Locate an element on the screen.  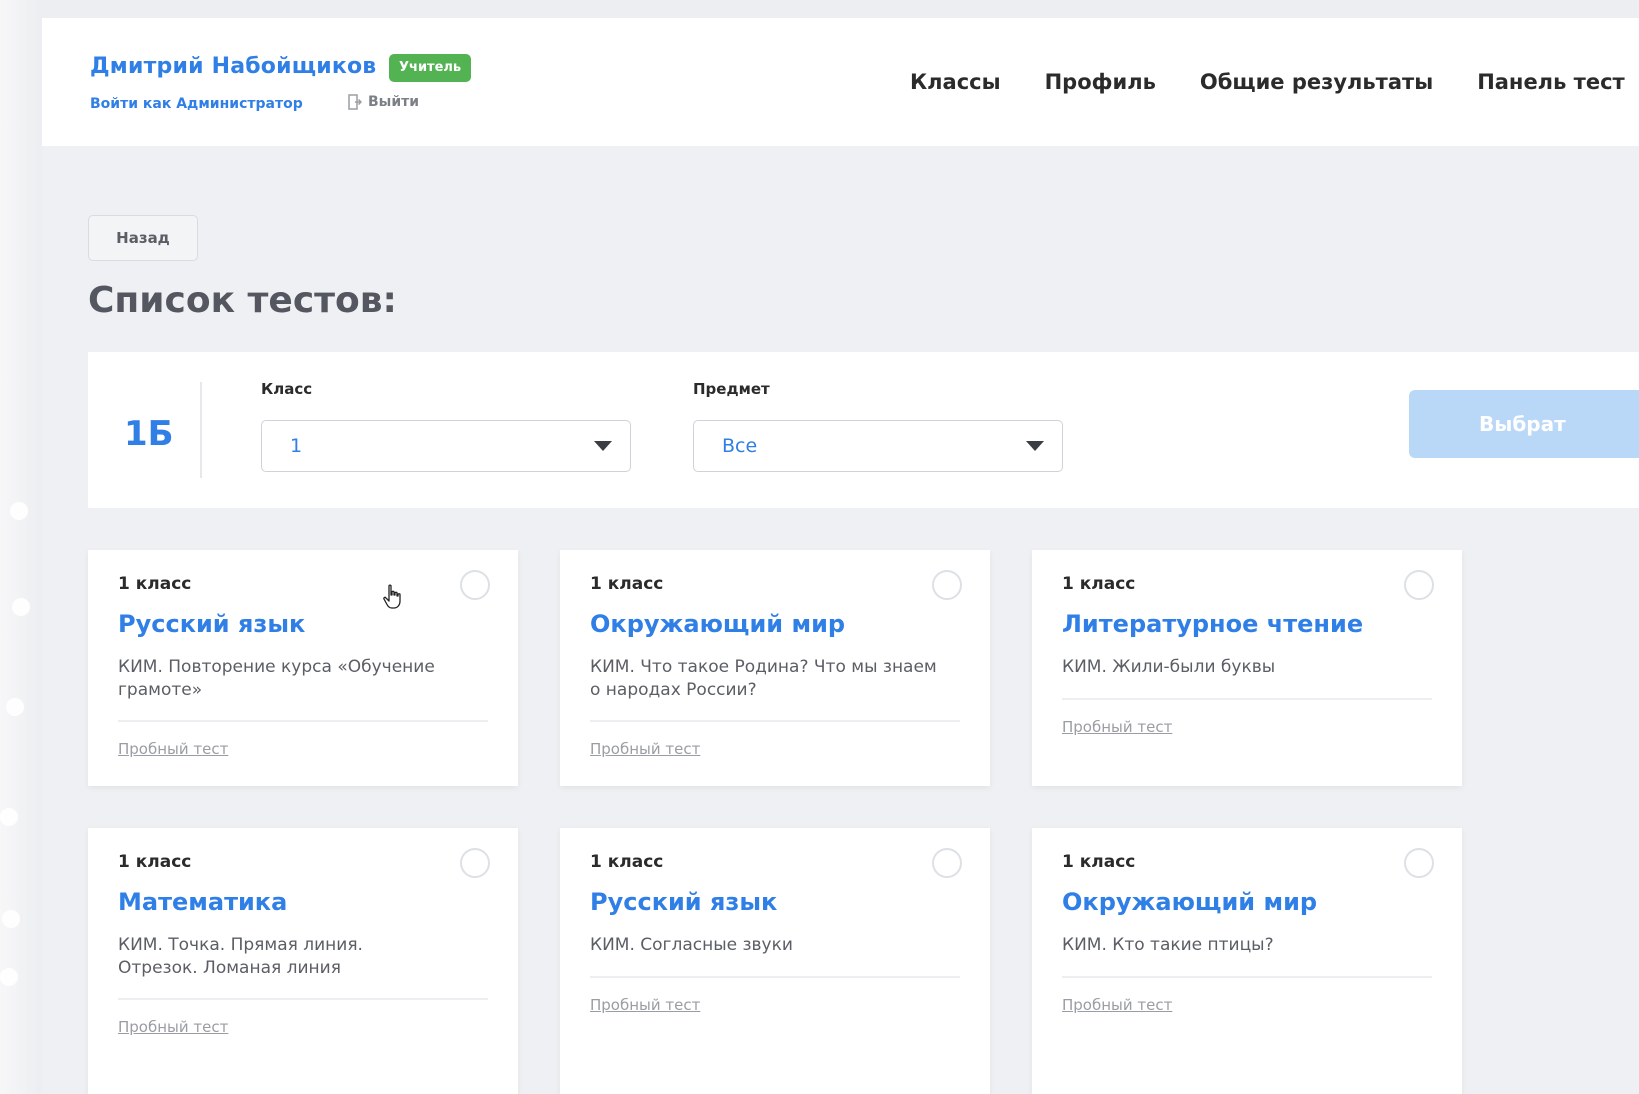
card-description: КИМ. Жили-были буквы is located at coordinates (1169, 667).